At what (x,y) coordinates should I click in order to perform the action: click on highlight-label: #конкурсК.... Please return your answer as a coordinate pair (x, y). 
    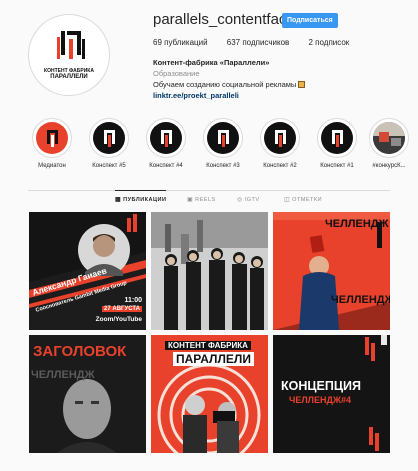
    Looking at the image, I should click on (389, 166).